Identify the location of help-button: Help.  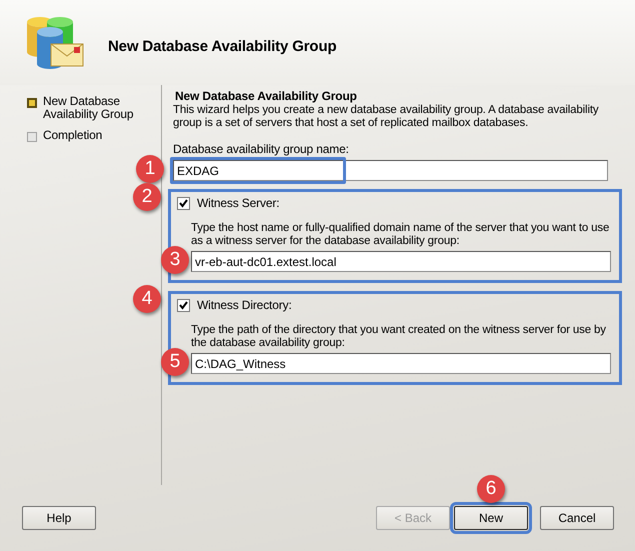
(59, 518).